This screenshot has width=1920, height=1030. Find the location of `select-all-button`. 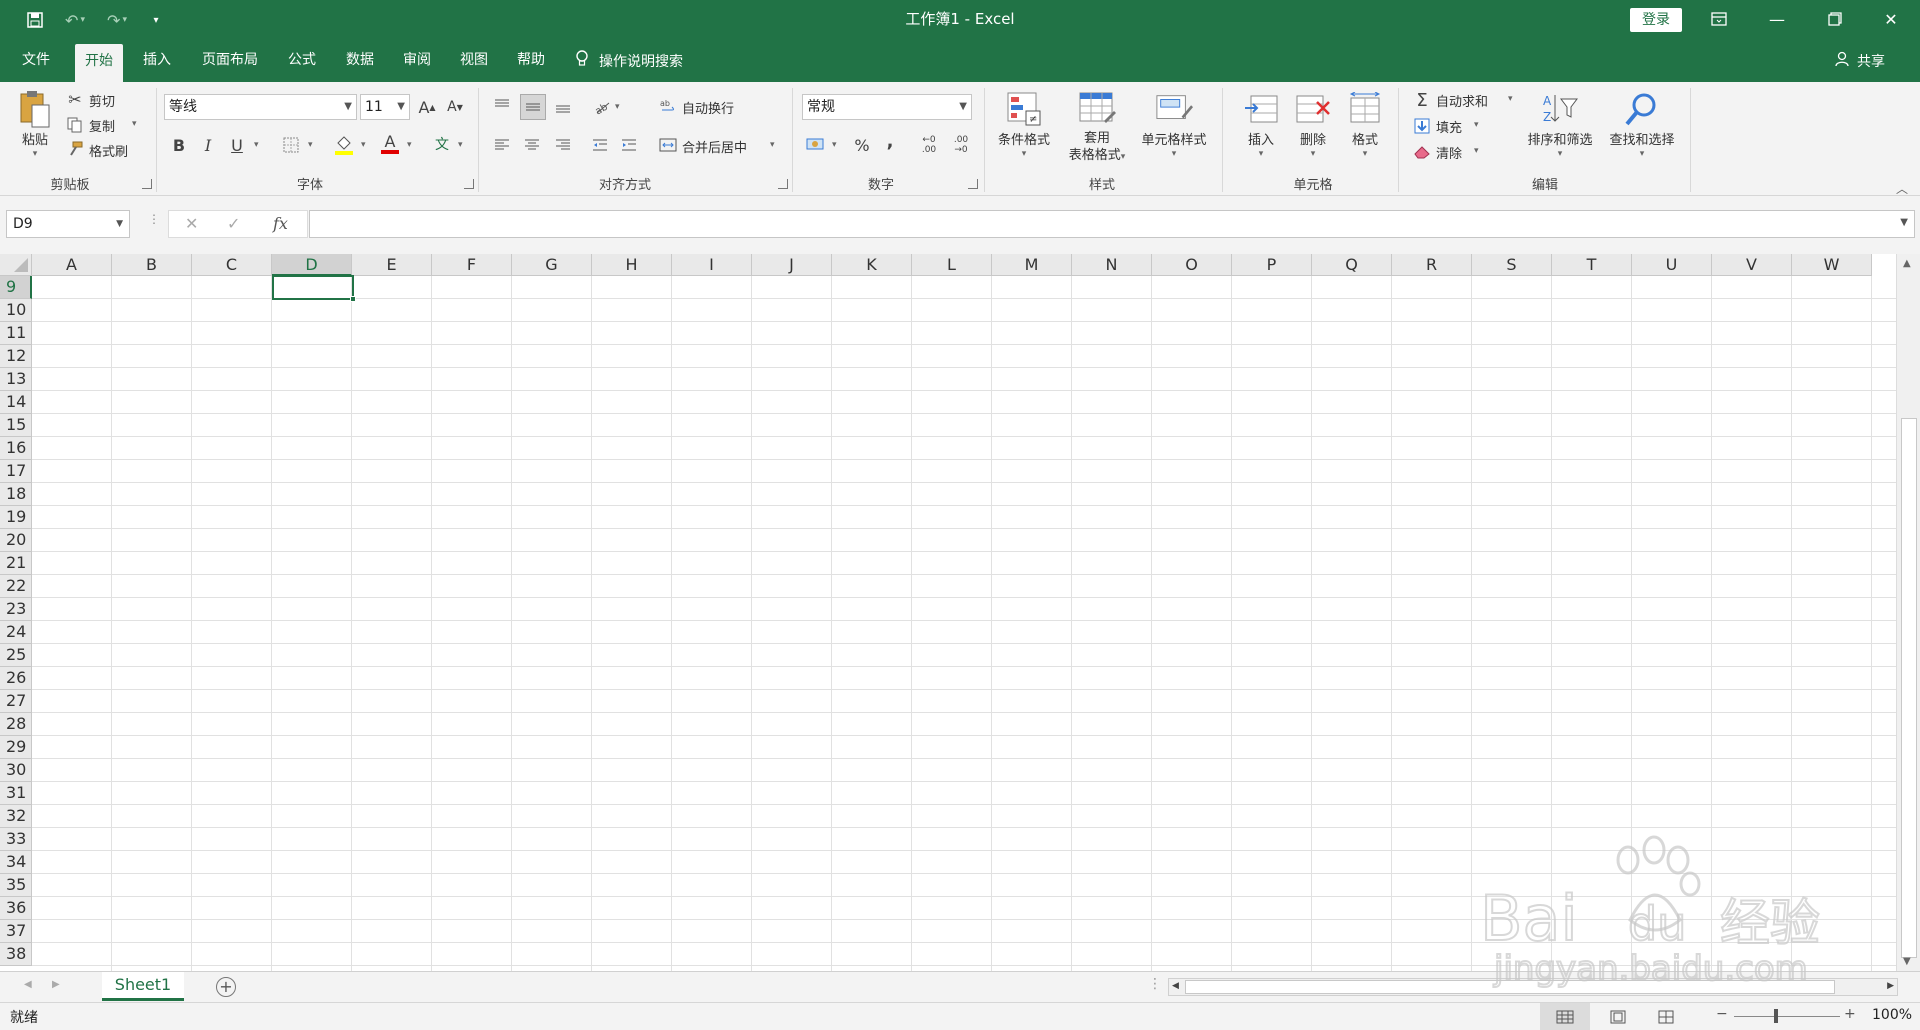

select-all-button is located at coordinates (16, 265).